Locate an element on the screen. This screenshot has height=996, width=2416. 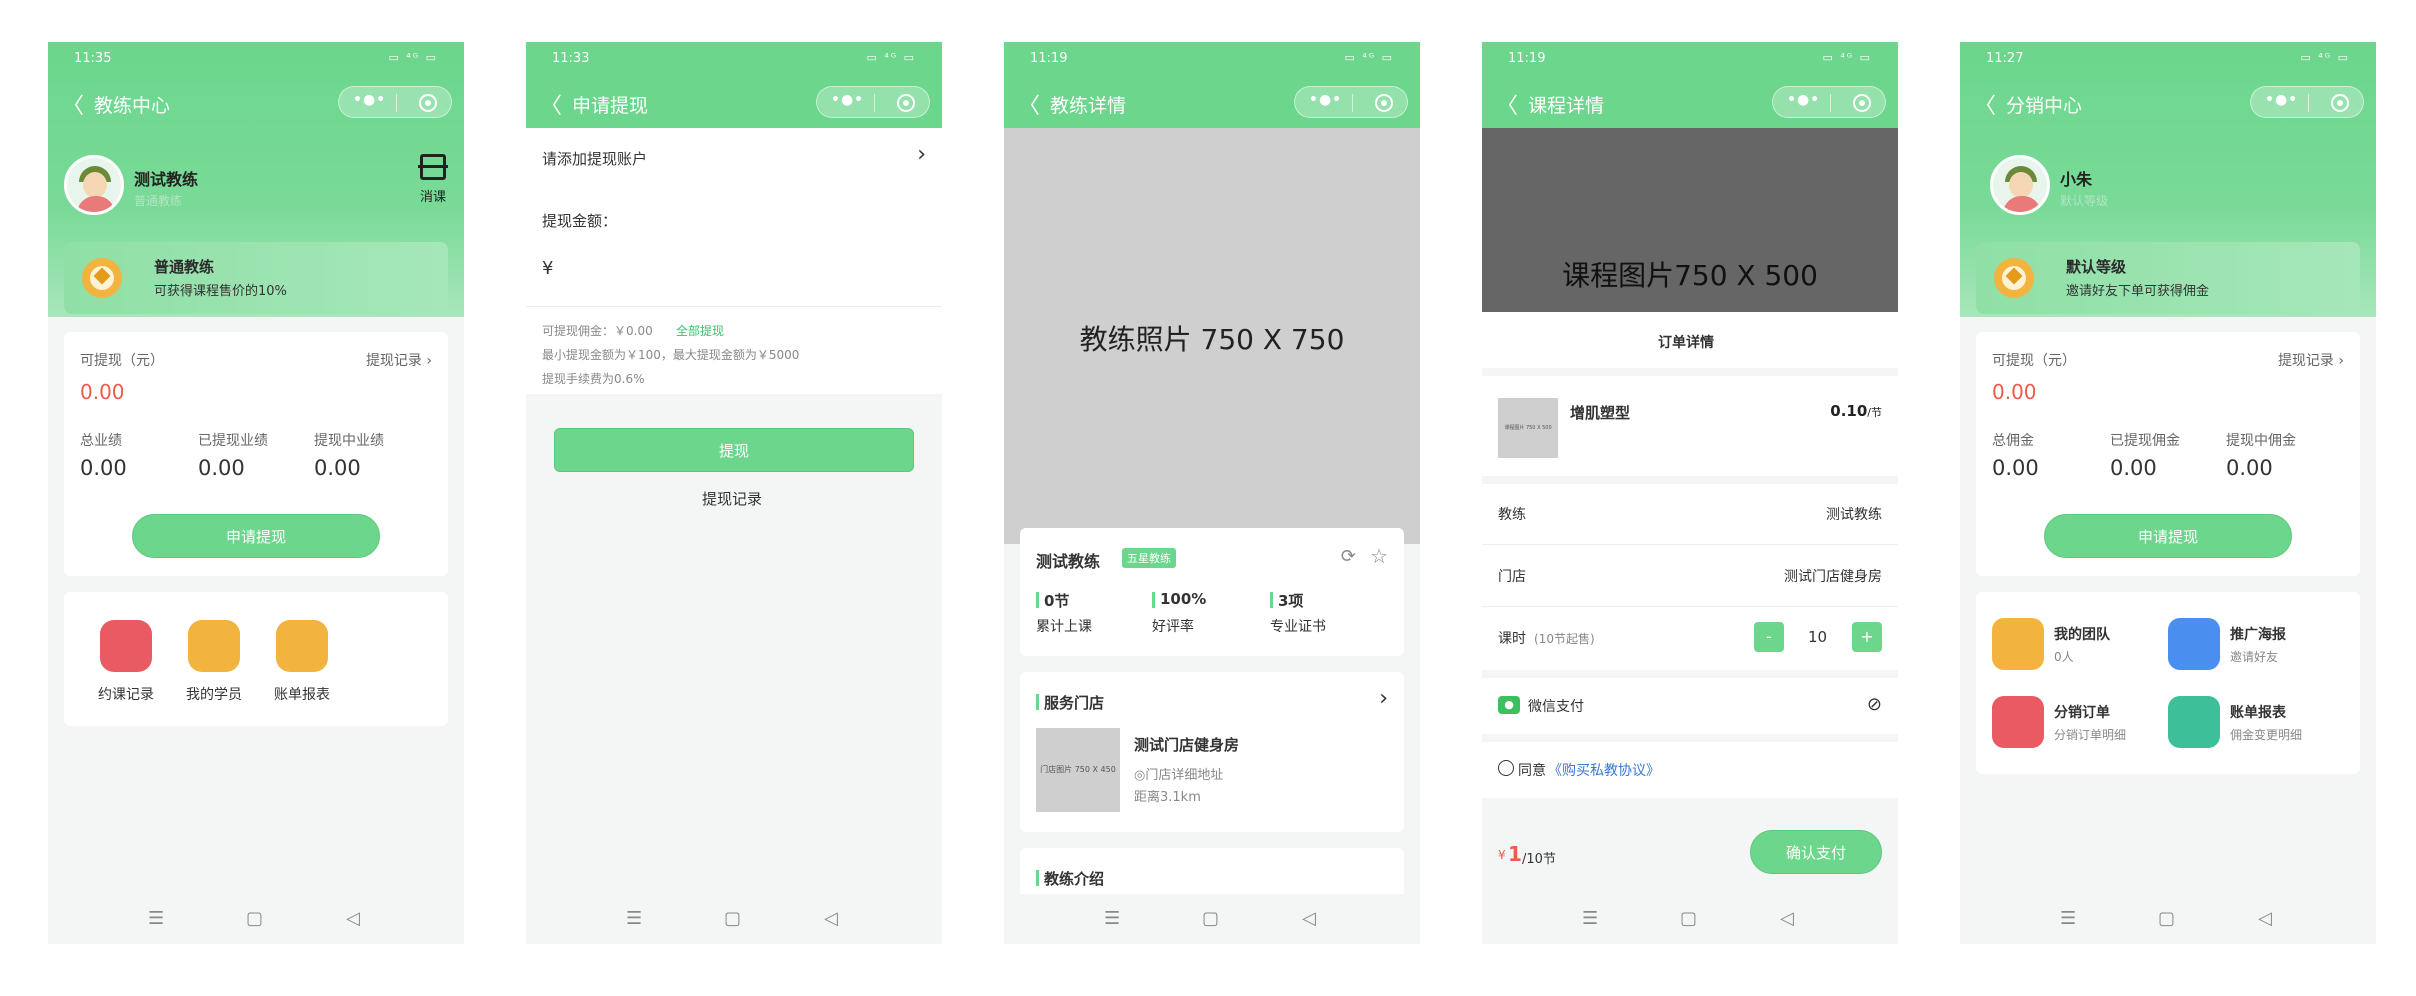
app-label: 约课记录 is located at coordinates (126, 694).